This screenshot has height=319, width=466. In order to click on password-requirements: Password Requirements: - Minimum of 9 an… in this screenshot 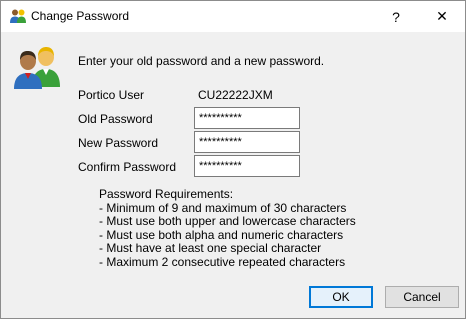, I will do `click(227, 228)`.